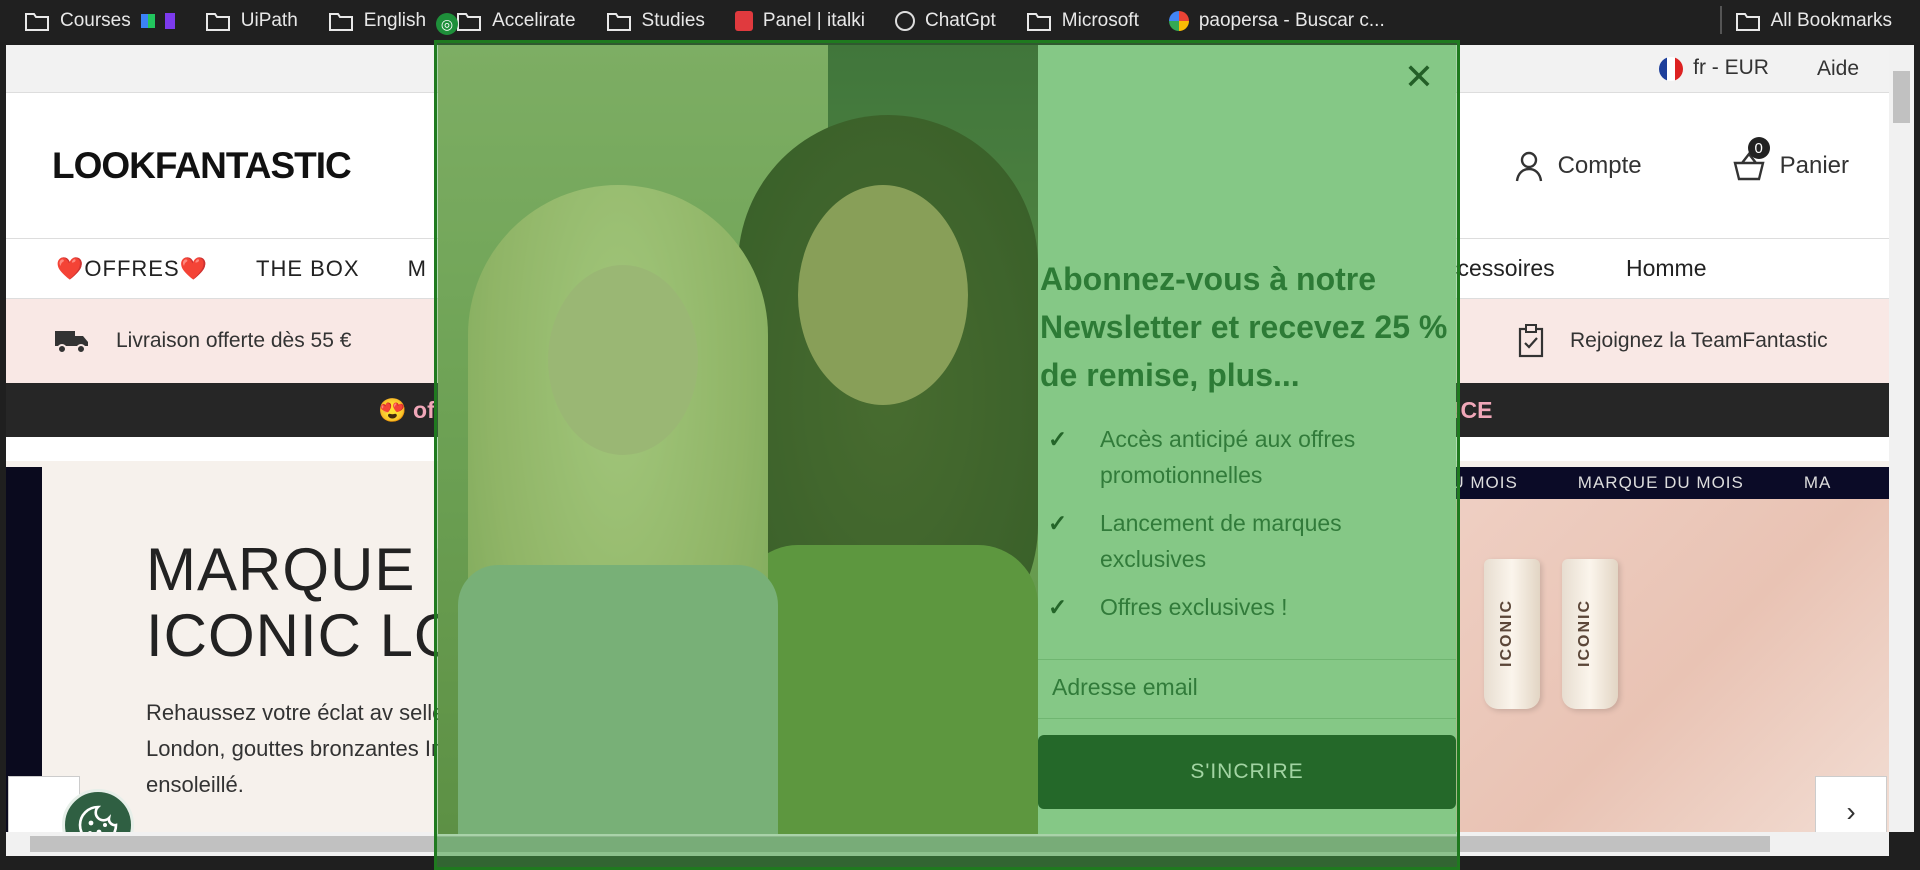 The image size is (1920, 870). What do you see at coordinates (233, 341) in the screenshot?
I see `delivery-text: Livraison offerte dès 55 €` at bounding box center [233, 341].